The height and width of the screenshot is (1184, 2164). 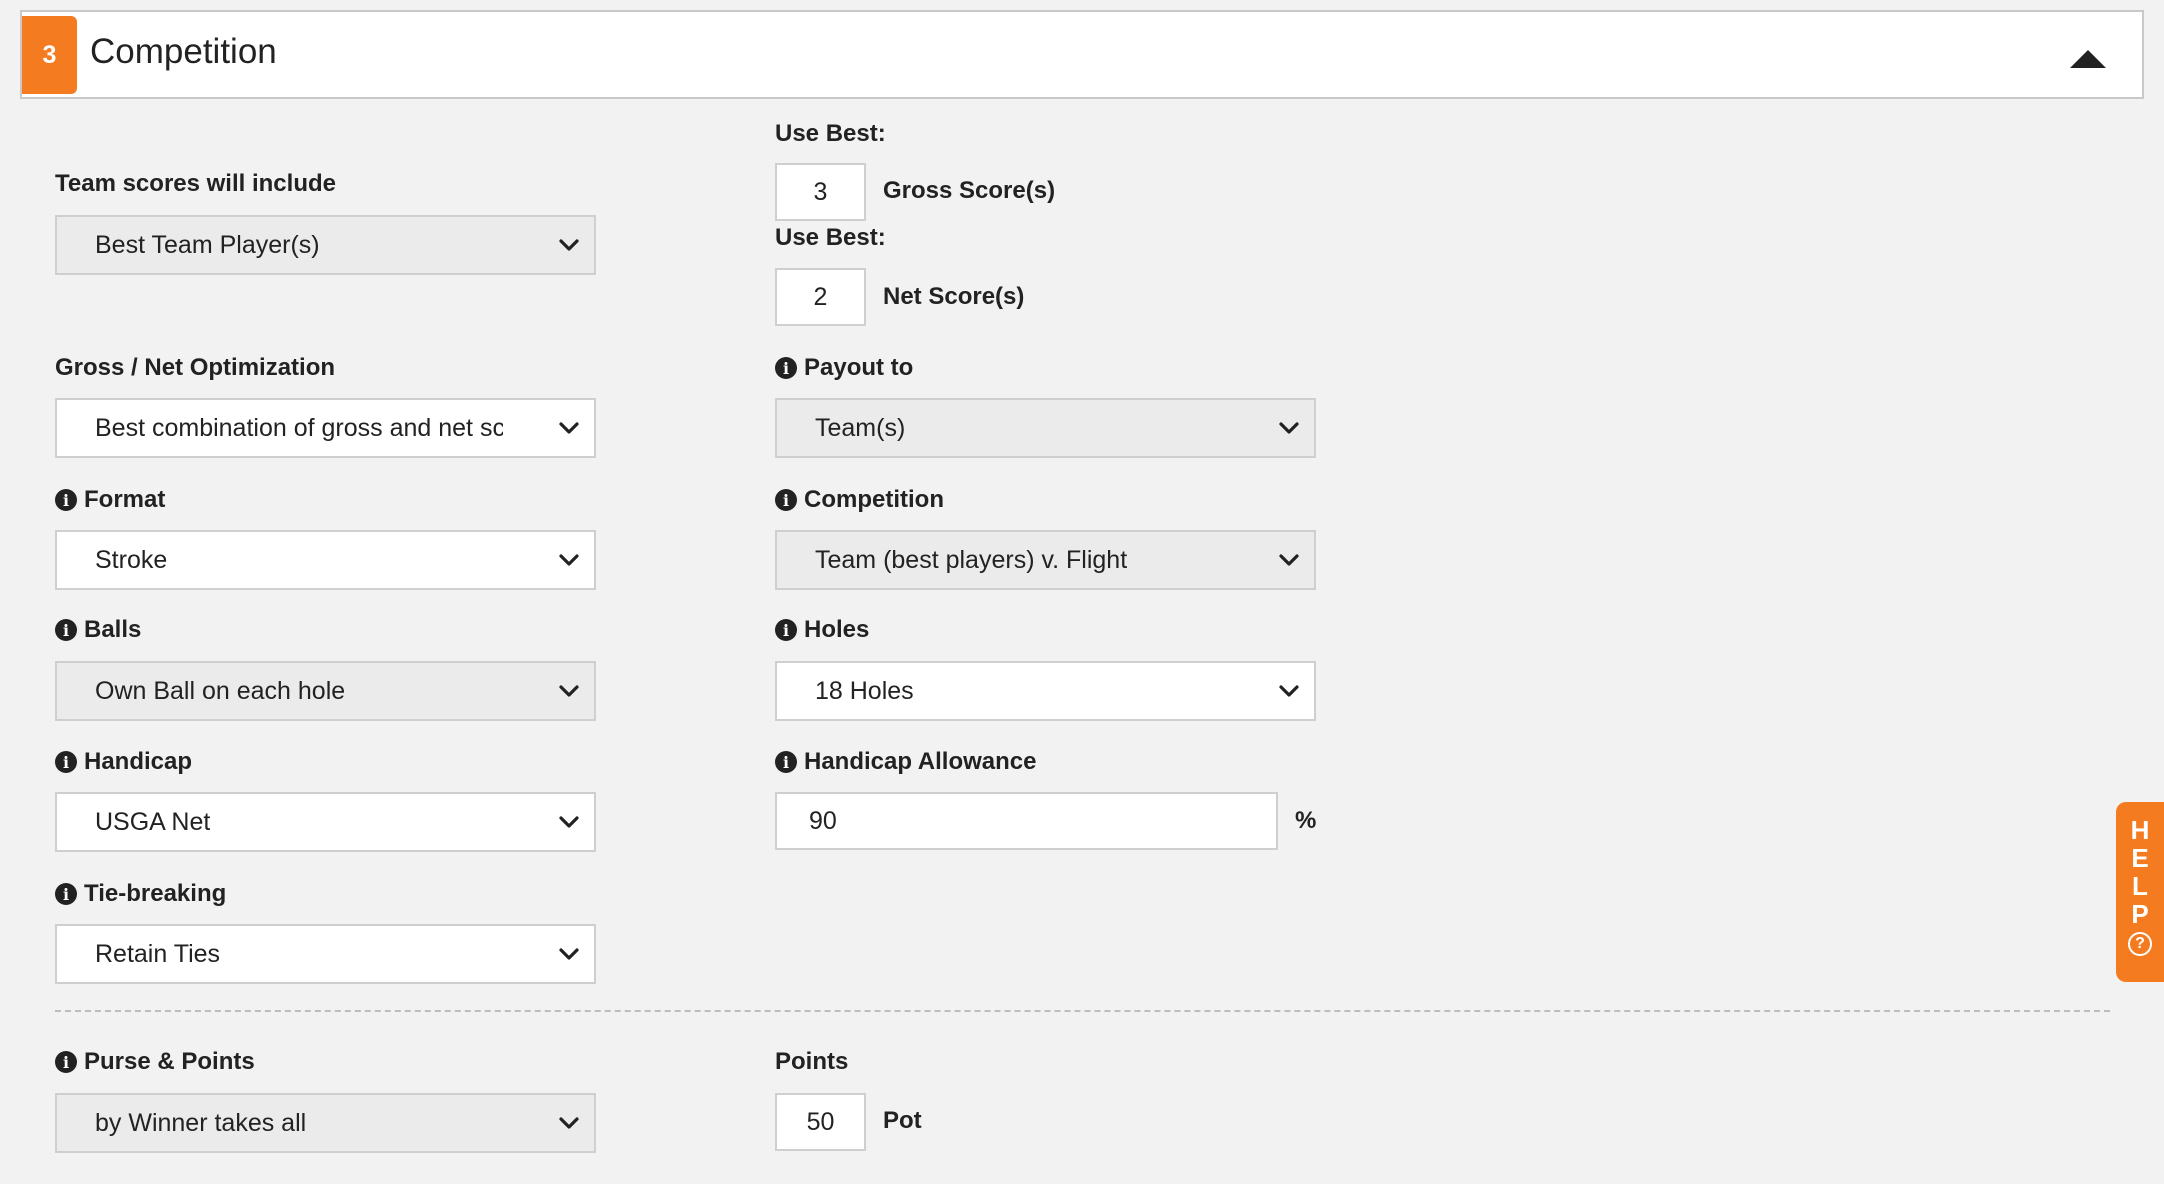 What do you see at coordinates (325, 1123) in the screenshot?
I see `purse-points-select: by Winner takes all` at bounding box center [325, 1123].